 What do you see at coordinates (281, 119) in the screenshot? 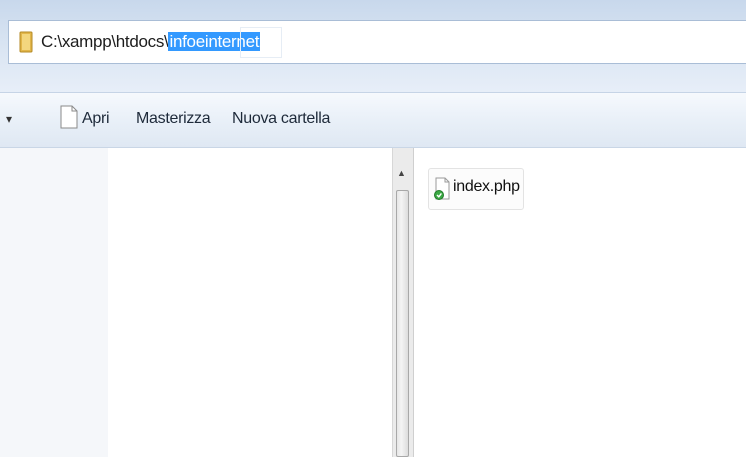
I see `new-folder-button: Nuova cartella` at bounding box center [281, 119].